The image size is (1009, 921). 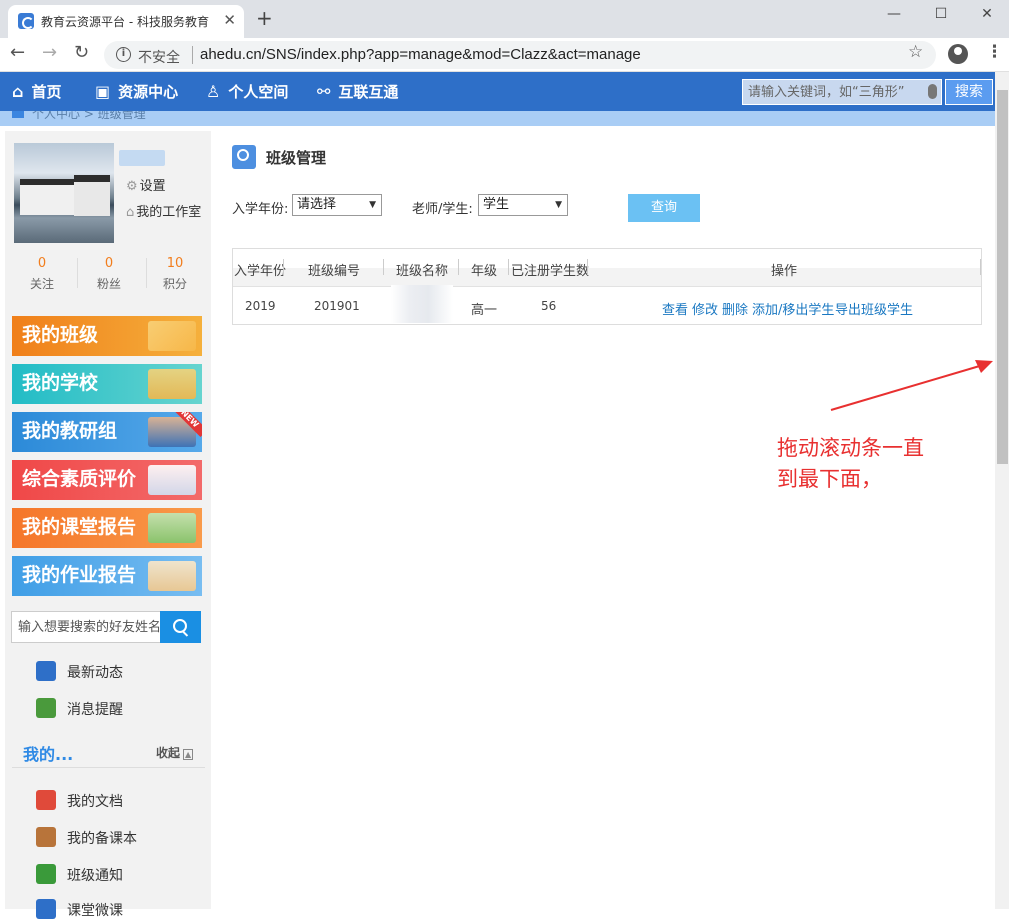 I want to click on action-add-remove-students-link: 添加/移出学生, so click(x=793, y=308).